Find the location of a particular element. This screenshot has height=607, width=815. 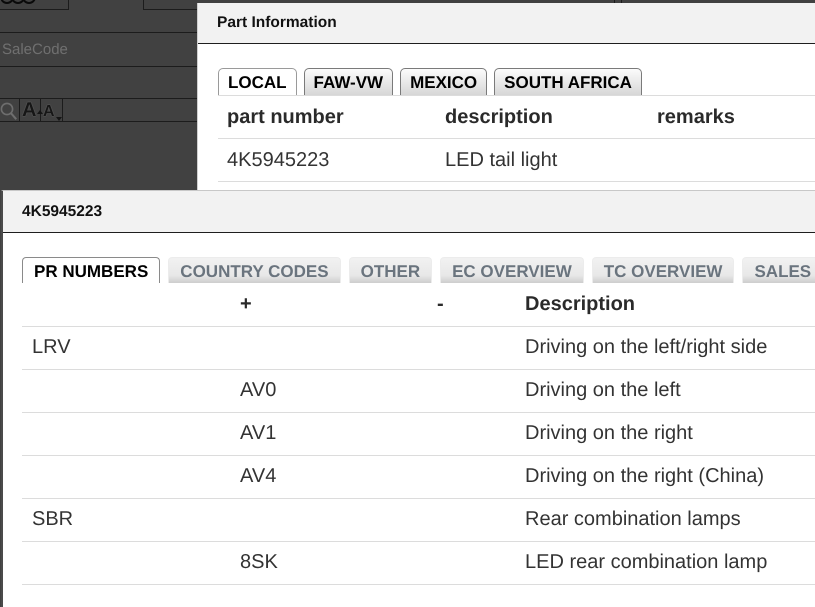

dialog-title: Part Information is located at coordinates (277, 23).